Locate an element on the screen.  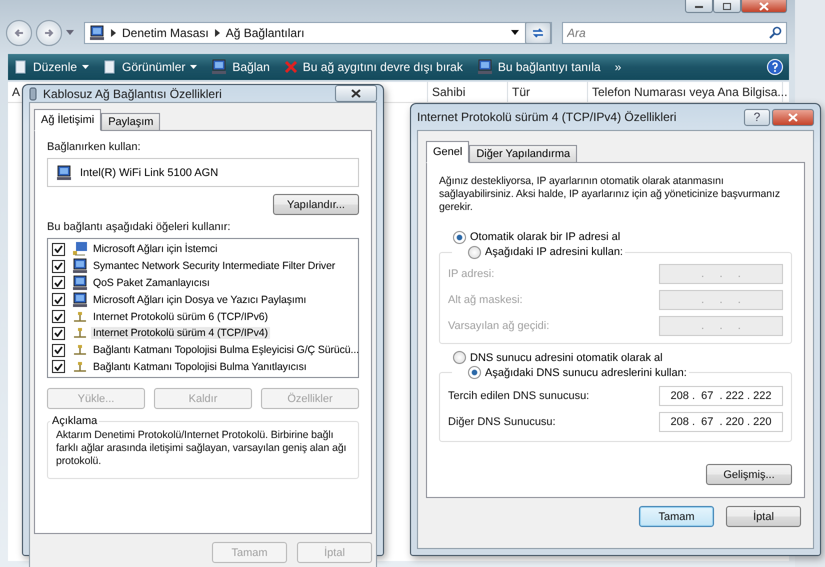
radio-button: Otomatik olarak bir IP adresi al is located at coordinates (622, 237).